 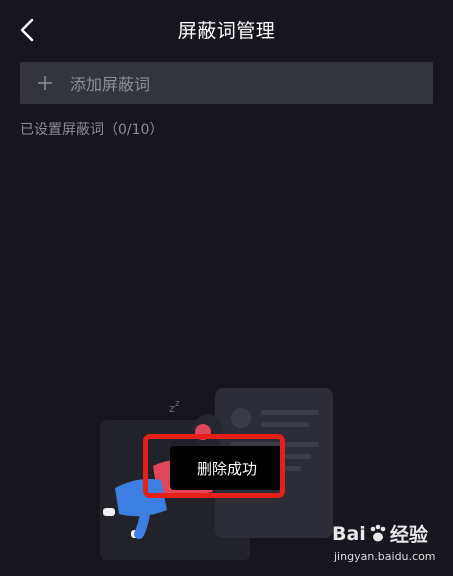 I want to click on header-bar: 屏蔽词管理, so click(x=226, y=30).